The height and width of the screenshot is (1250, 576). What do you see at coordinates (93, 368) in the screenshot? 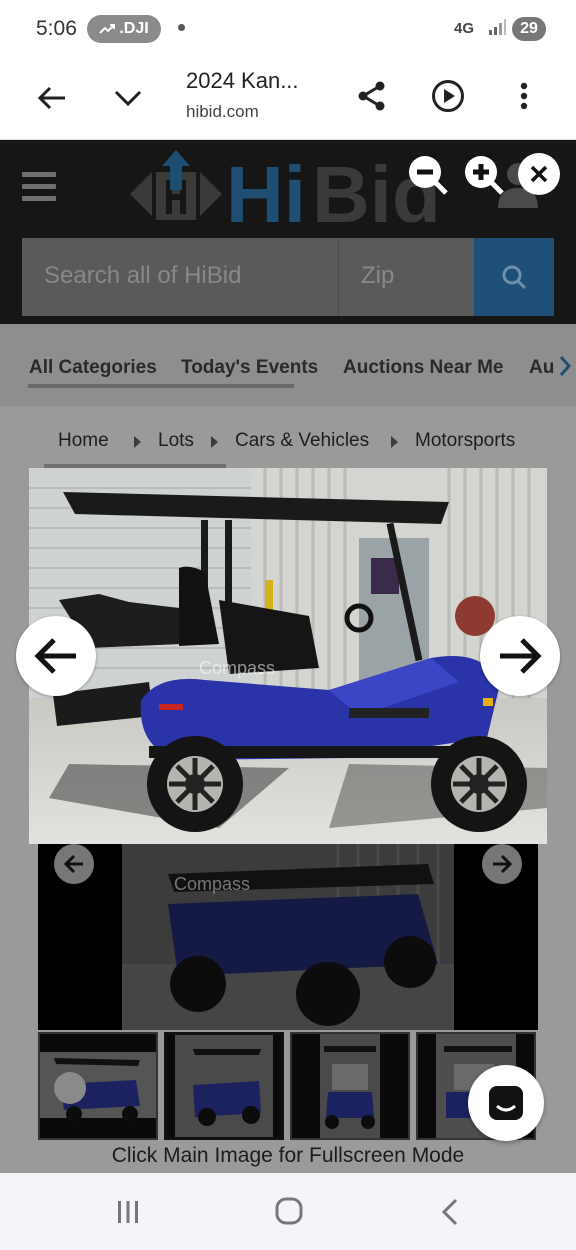
I see `category-all: All Categories` at bounding box center [93, 368].